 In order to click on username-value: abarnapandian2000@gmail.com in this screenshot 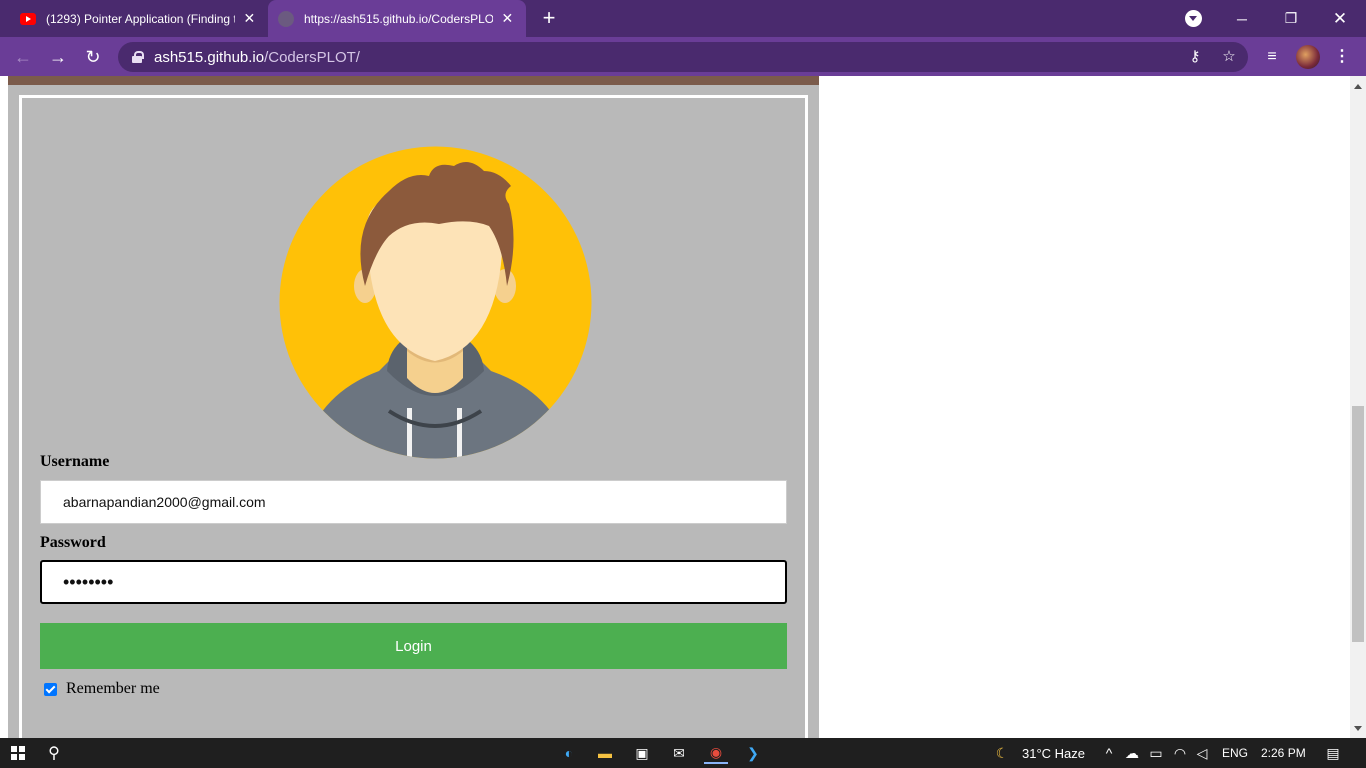, I will do `click(164, 502)`.